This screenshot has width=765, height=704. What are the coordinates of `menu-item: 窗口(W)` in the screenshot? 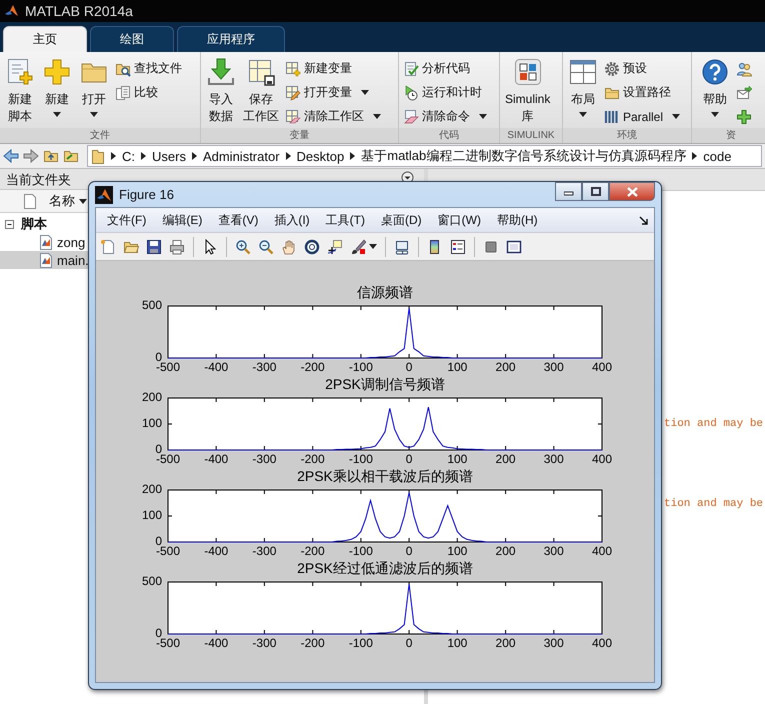 It's located at (459, 220).